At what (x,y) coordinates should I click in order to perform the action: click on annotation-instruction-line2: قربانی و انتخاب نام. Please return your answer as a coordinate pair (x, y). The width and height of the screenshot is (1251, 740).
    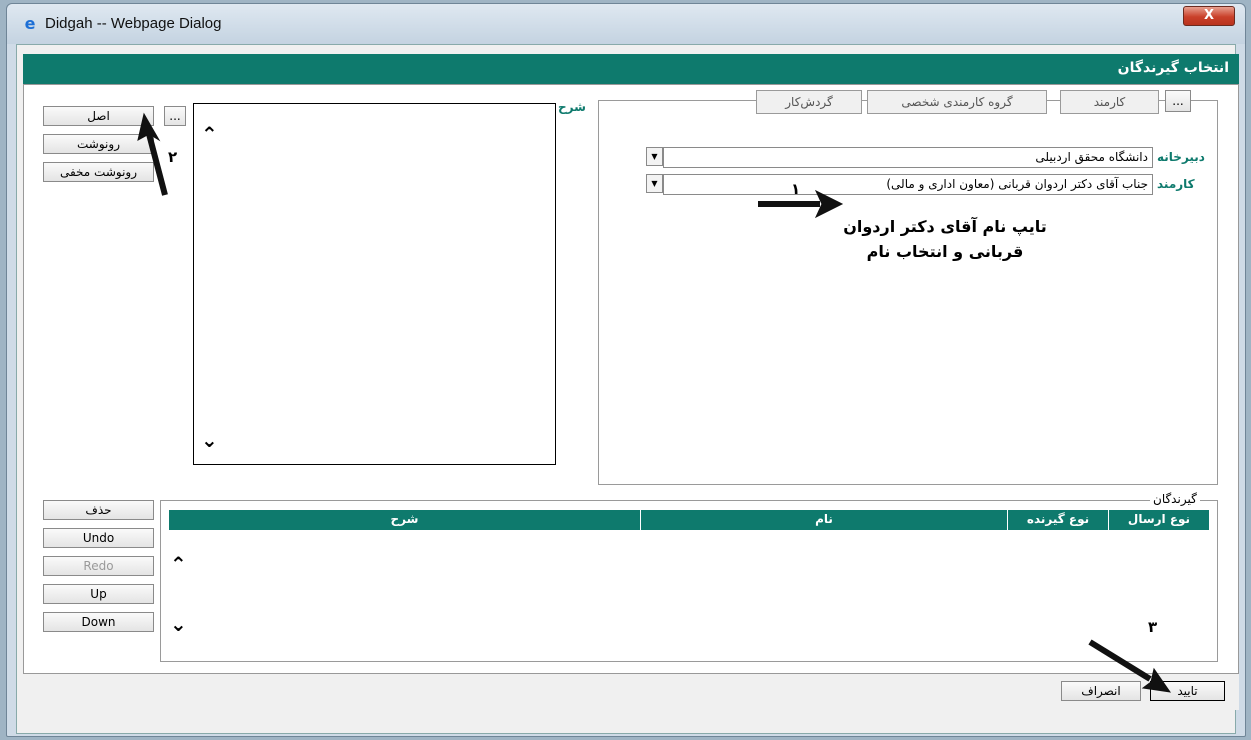
    Looking at the image, I should click on (945, 251).